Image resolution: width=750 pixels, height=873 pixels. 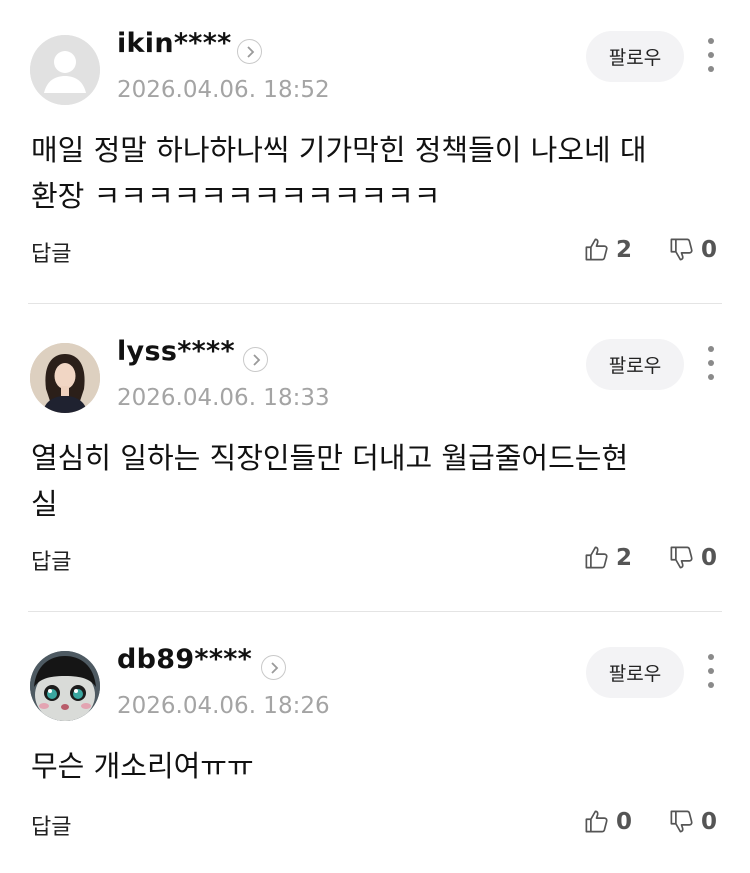 What do you see at coordinates (223, 706) in the screenshot?
I see `timestamp: 2026.04.06. 18:26` at bounding box center [223, 706].